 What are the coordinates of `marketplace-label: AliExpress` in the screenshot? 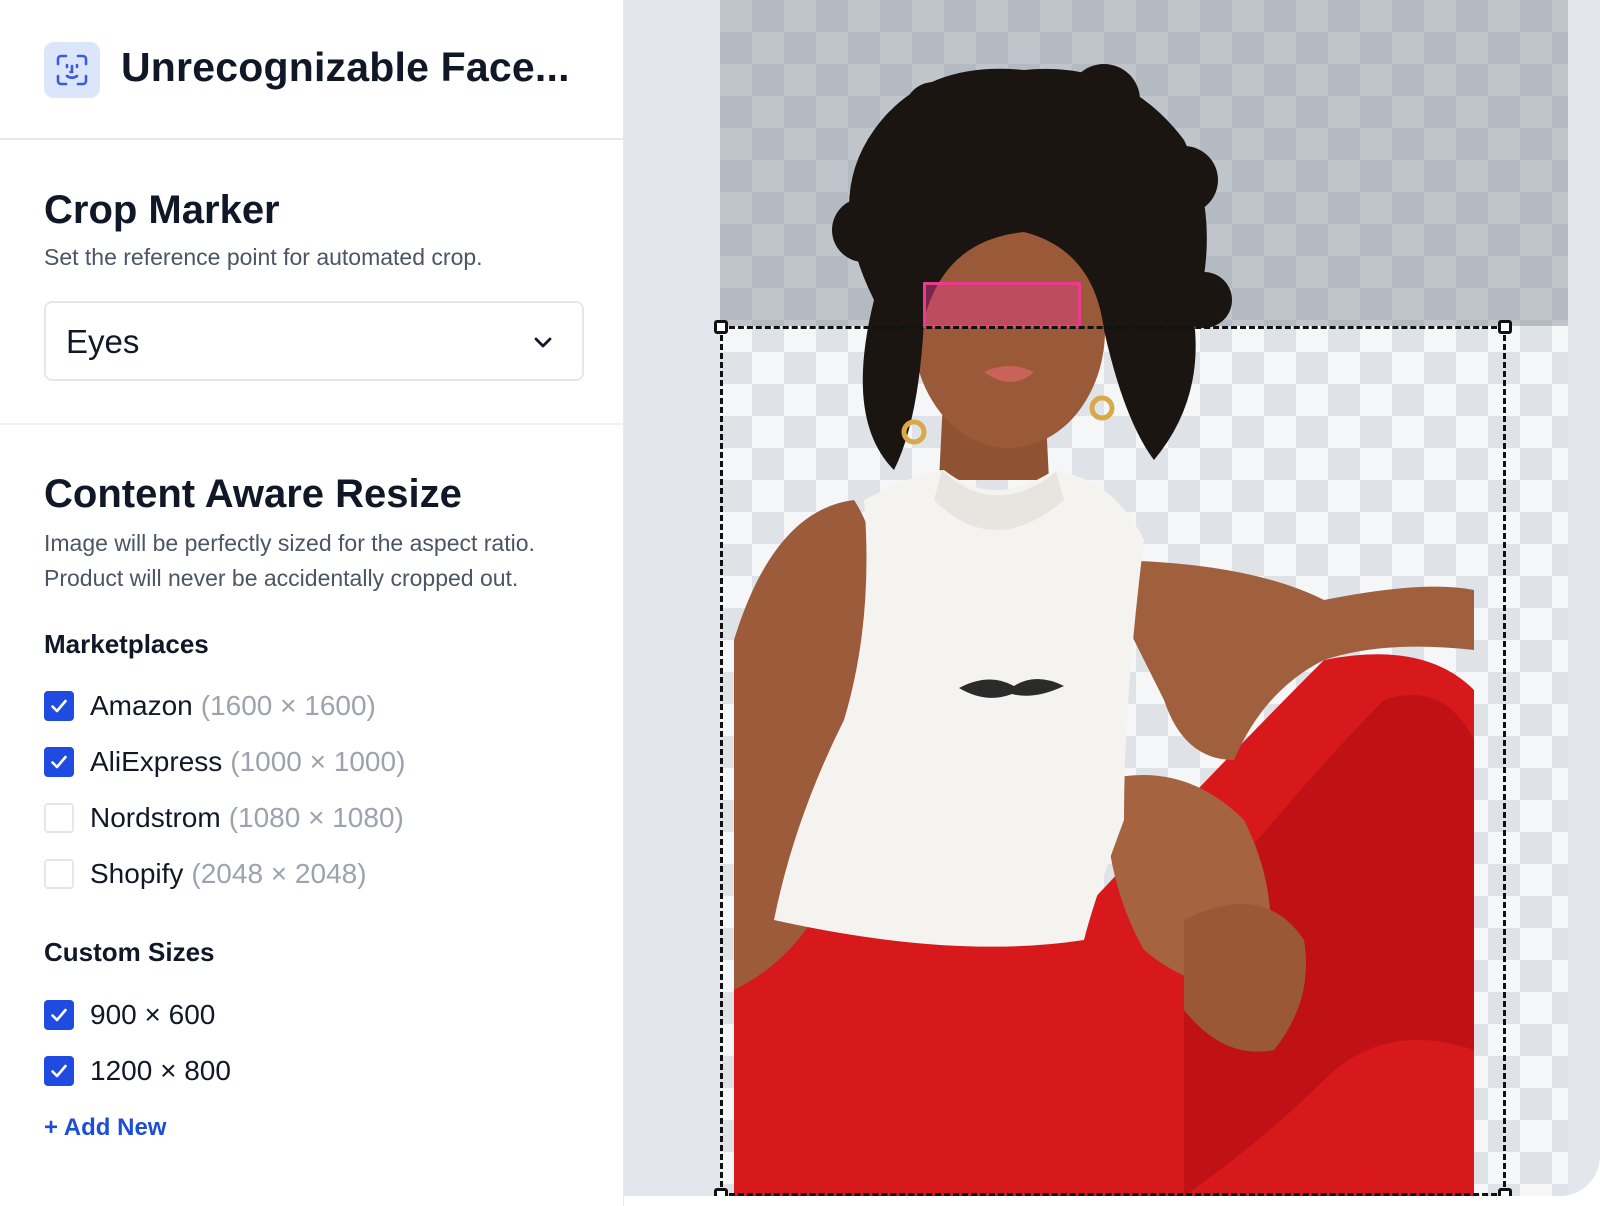 It's located at (156, 761).